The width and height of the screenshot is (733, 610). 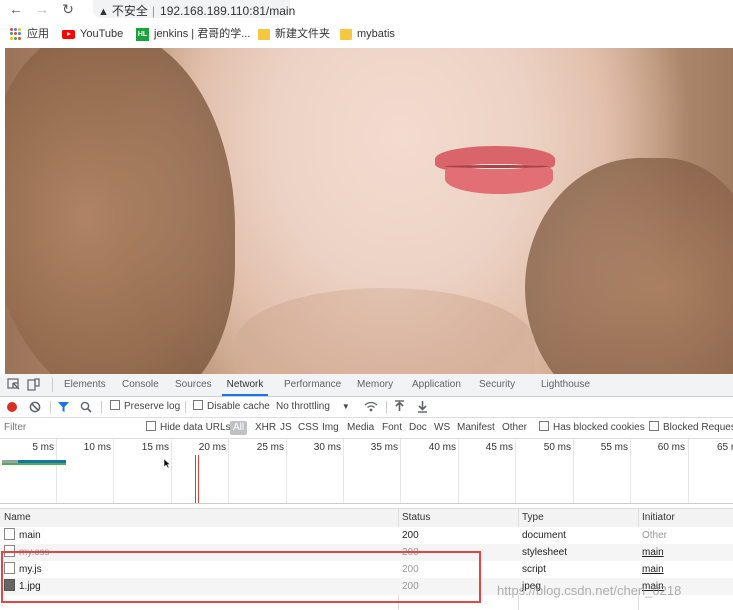 I want to click on disable-cache-checkbox: Disable cache, so click(x=231, y=407).